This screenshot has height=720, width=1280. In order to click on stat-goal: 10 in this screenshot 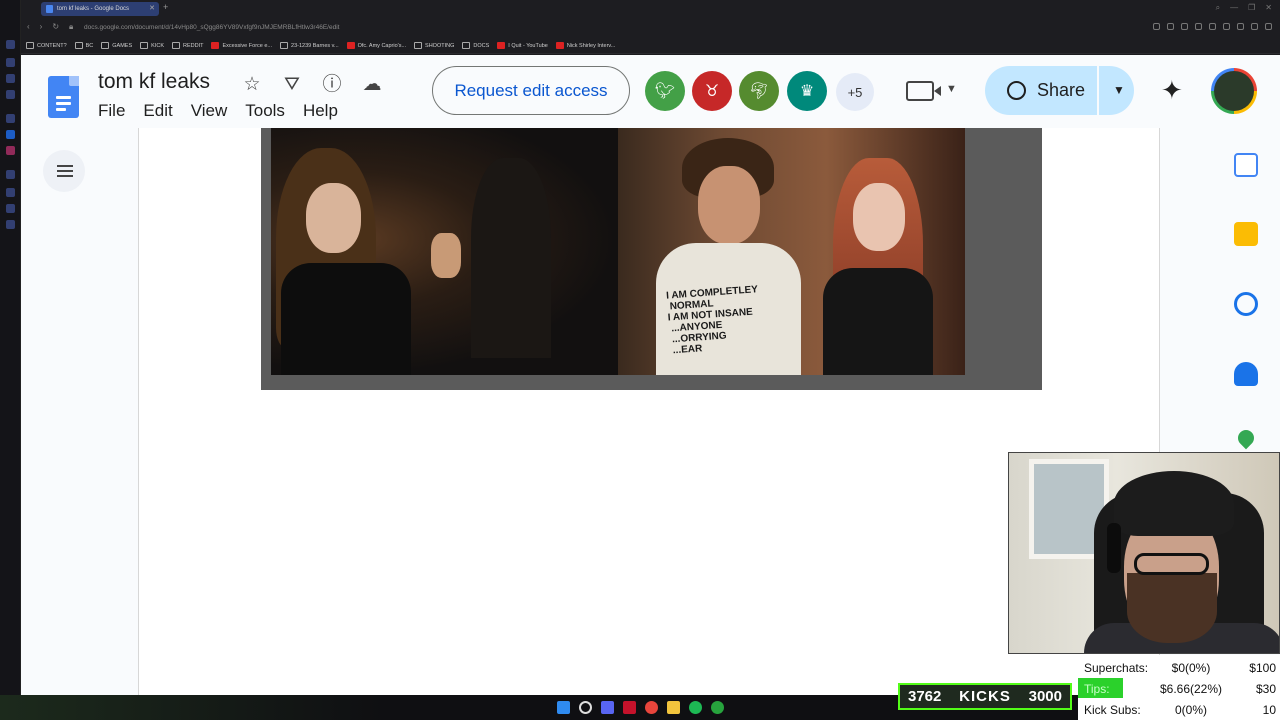, I will do `click(1269, 710)`.